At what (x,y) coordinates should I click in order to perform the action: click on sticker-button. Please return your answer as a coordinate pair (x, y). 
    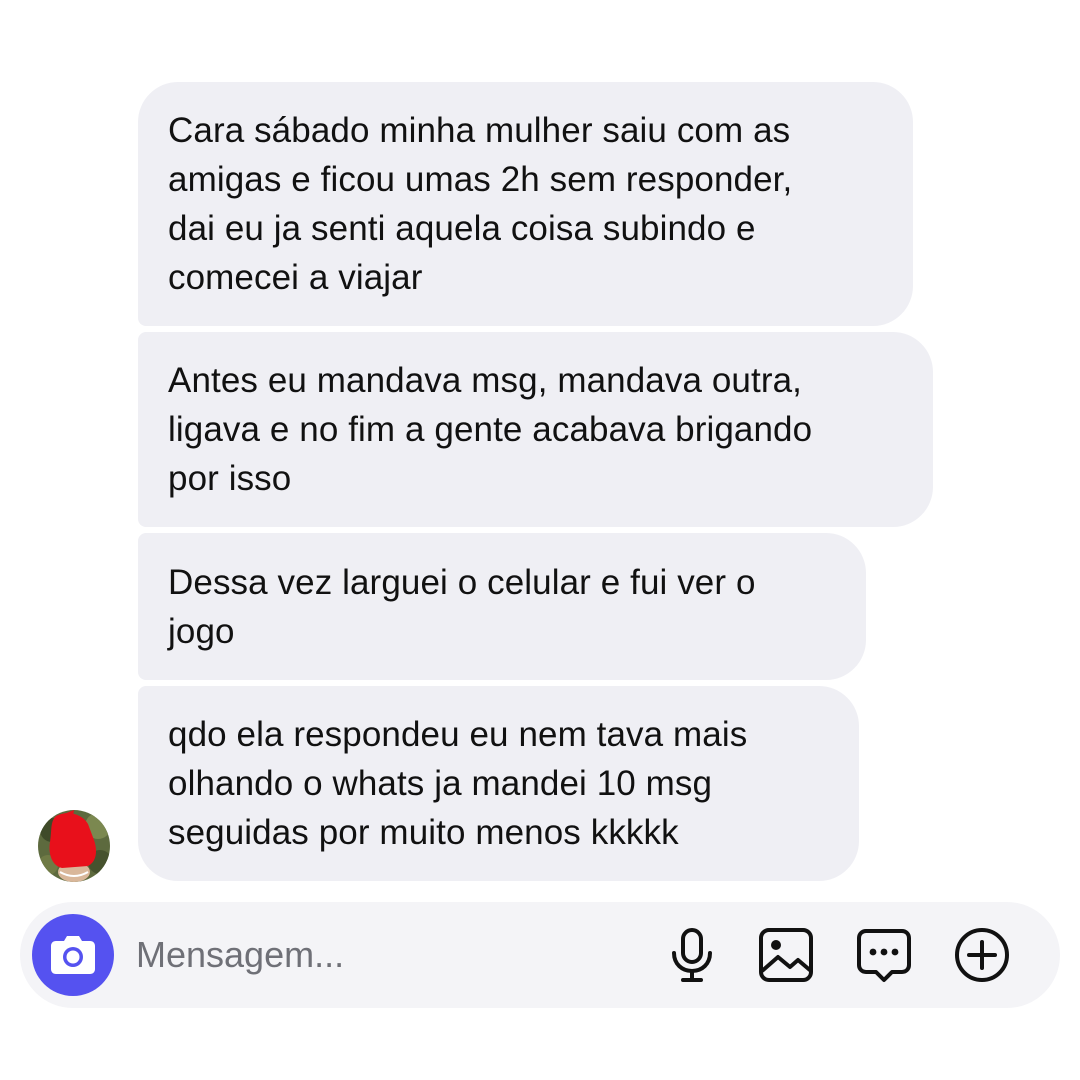
    Looking at the image, I should click on (884, 955).